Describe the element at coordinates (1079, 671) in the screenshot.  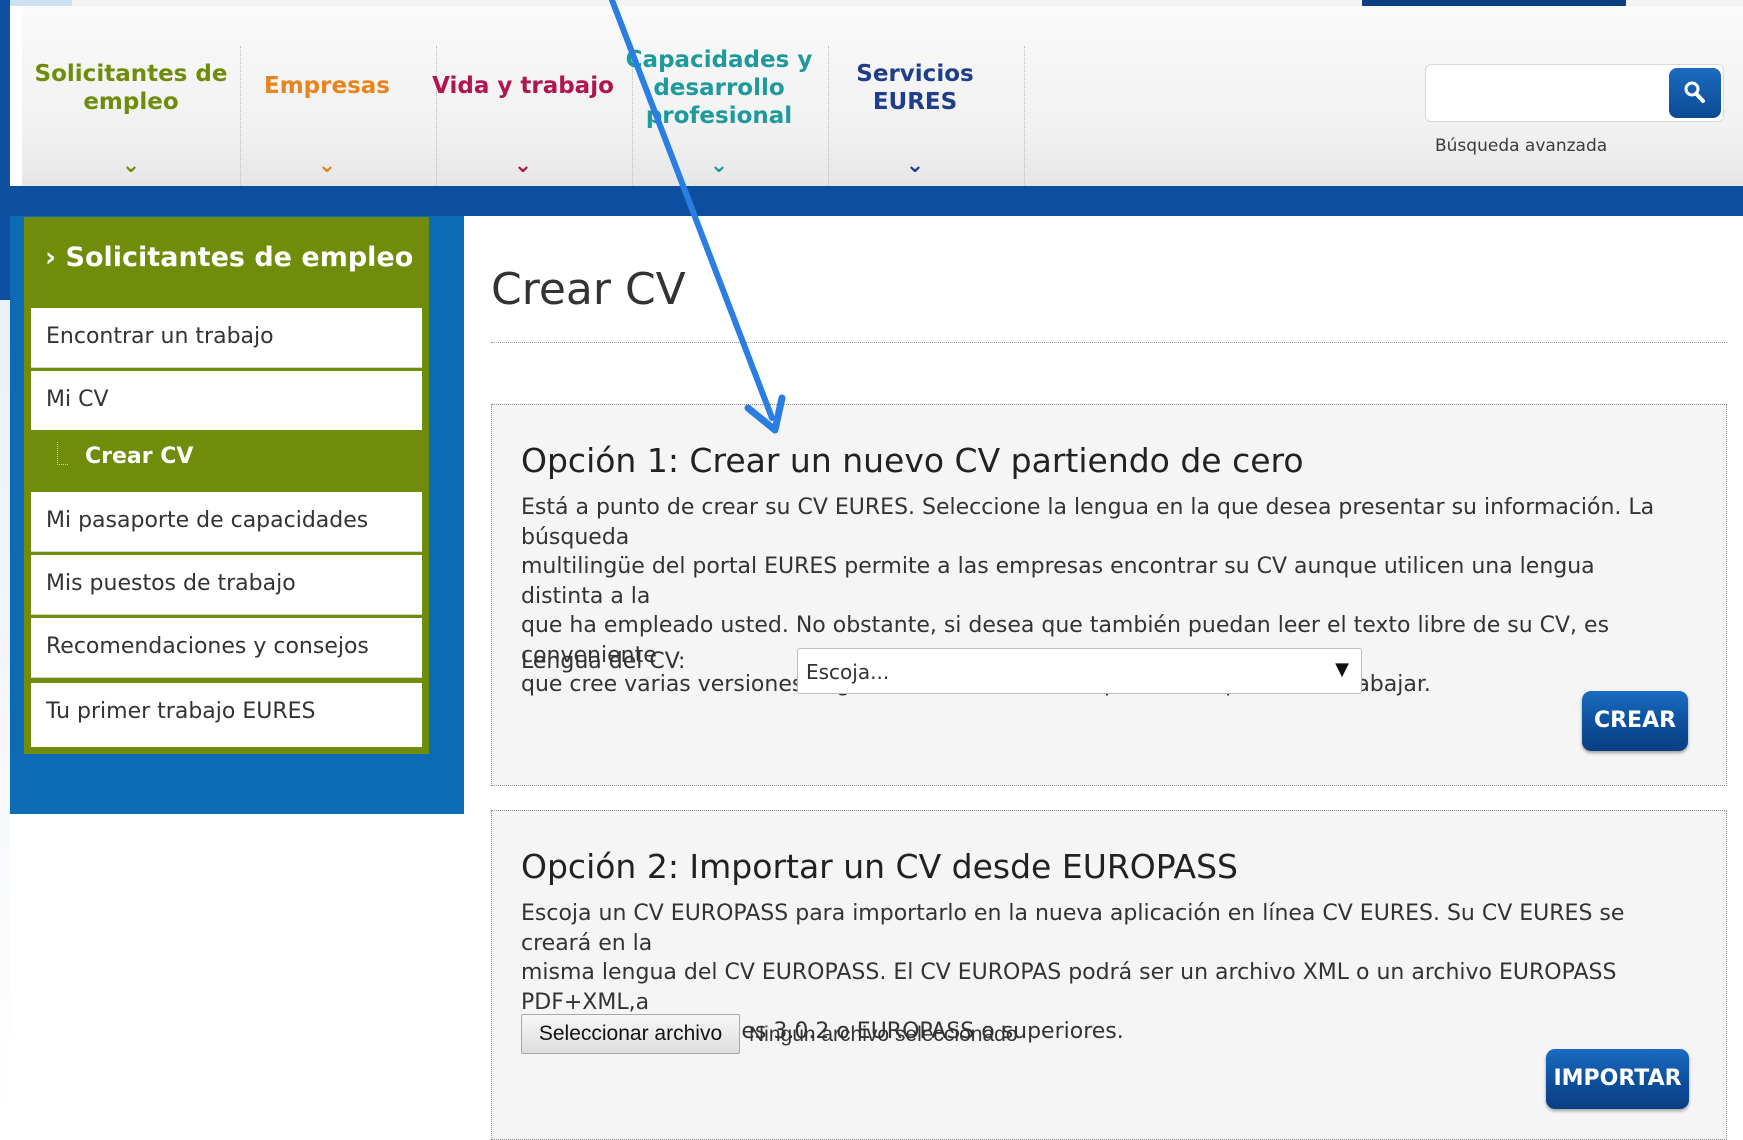
I see `language-select: Escoja... ▼` at that location.